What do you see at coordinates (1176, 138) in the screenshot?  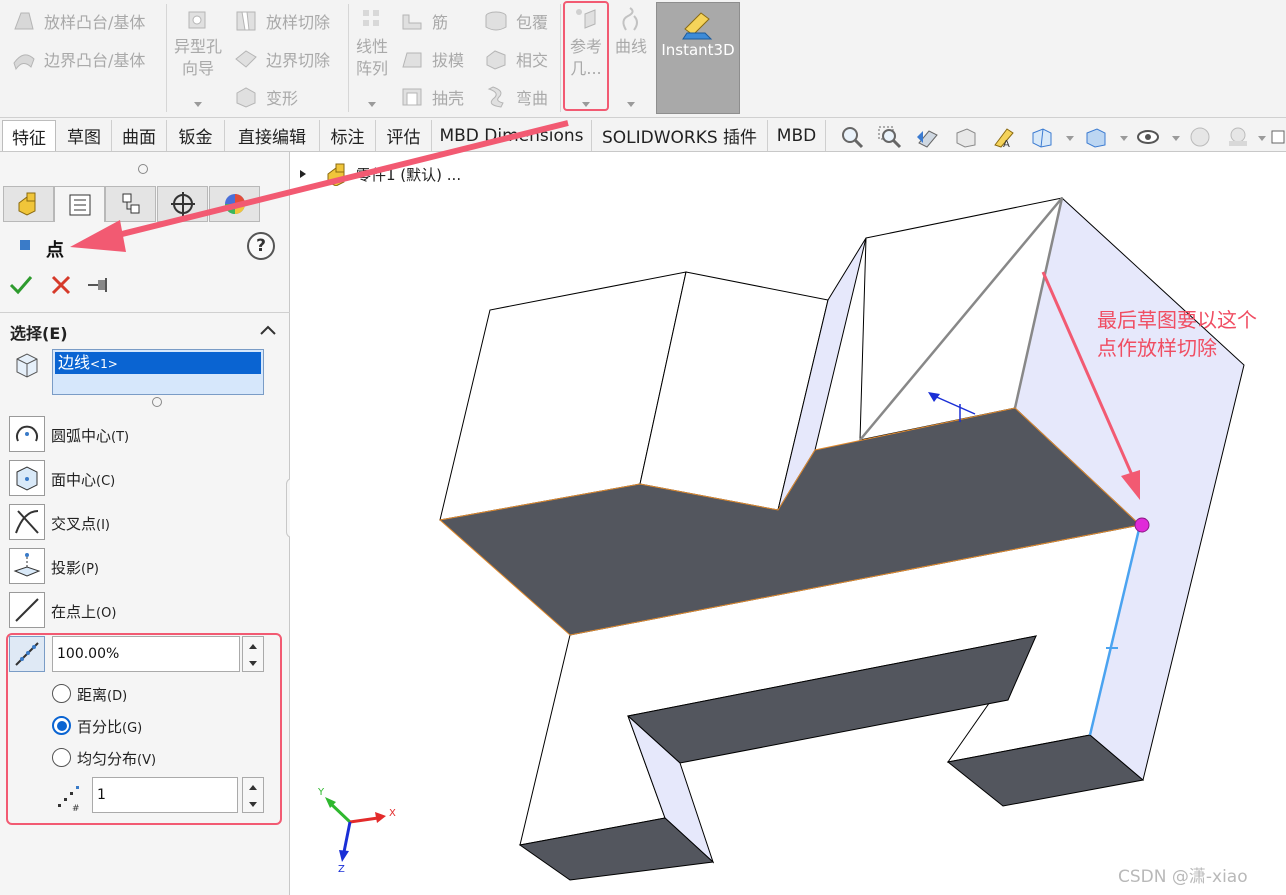 I see `hide-show-dropdown-icon` at bounding box center [1176, 138].